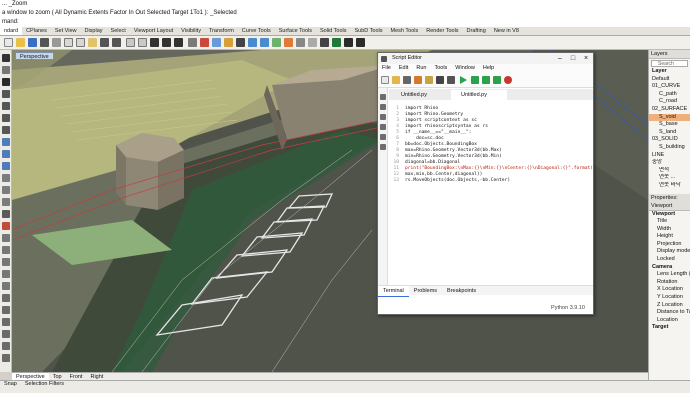 This screenshot has width=690, height=393. I want to click on tab-visibility: Visibility, so click(191, 31).